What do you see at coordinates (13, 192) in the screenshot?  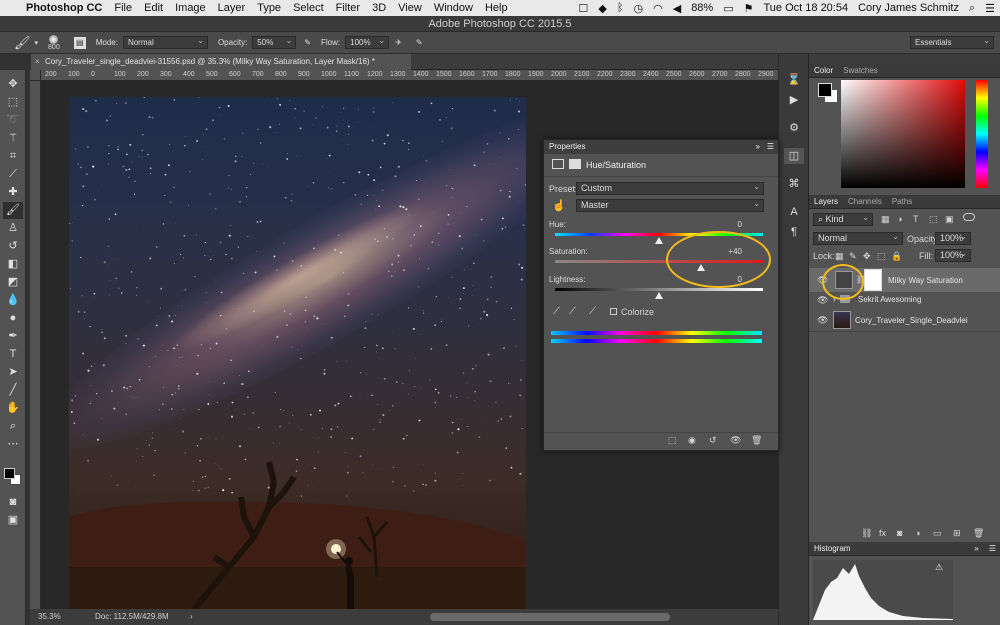 I see `healing-brush-icon: ✚` at bounding box center [13, 192].